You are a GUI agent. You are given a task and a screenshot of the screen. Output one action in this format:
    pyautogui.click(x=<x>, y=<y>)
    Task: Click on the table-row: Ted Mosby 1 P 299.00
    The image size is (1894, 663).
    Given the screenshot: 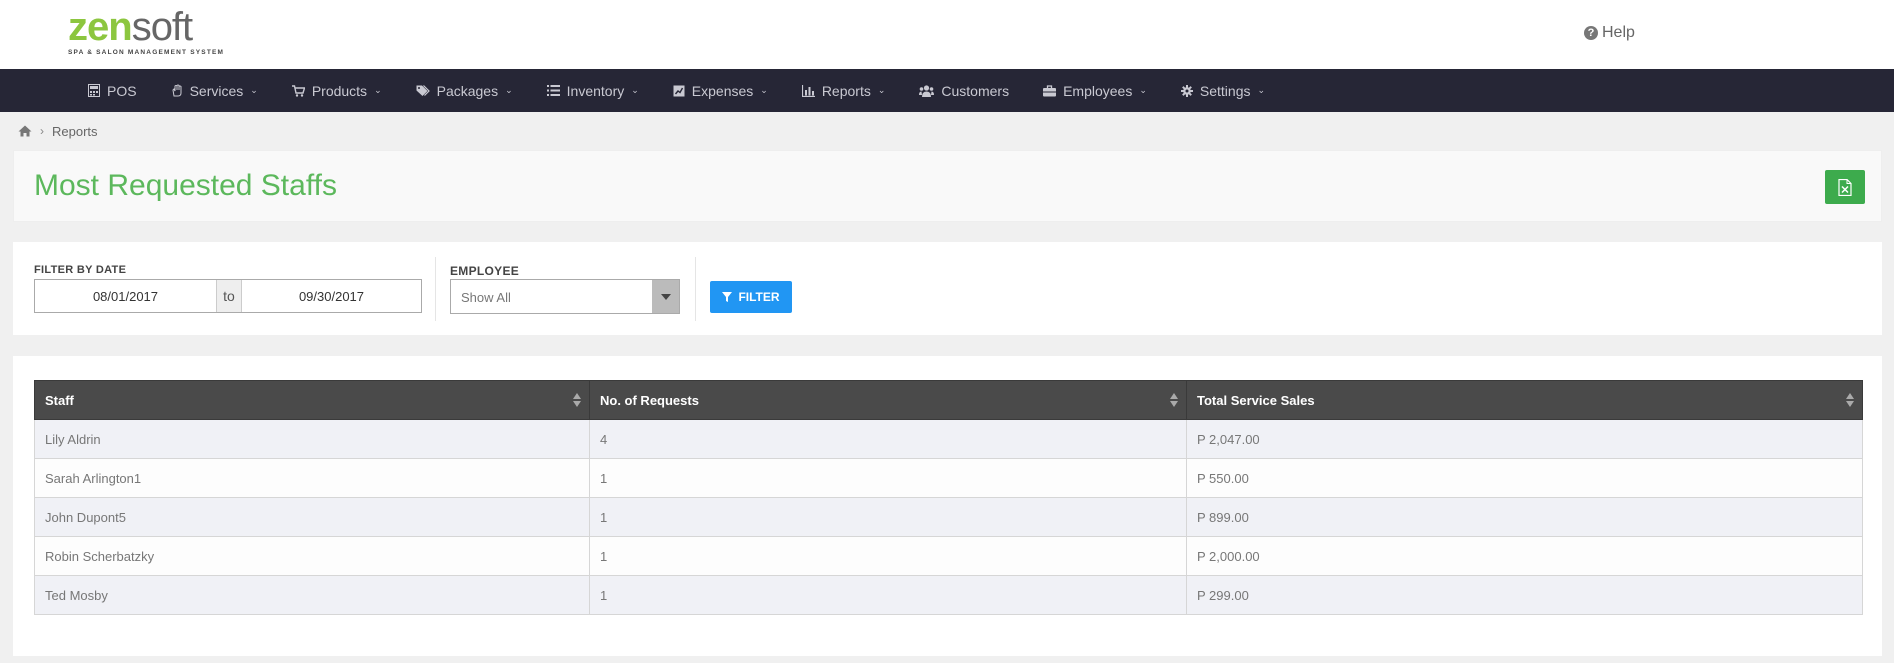 What is the action you would take?
    pyautogui.click(x=948, y=595)
    